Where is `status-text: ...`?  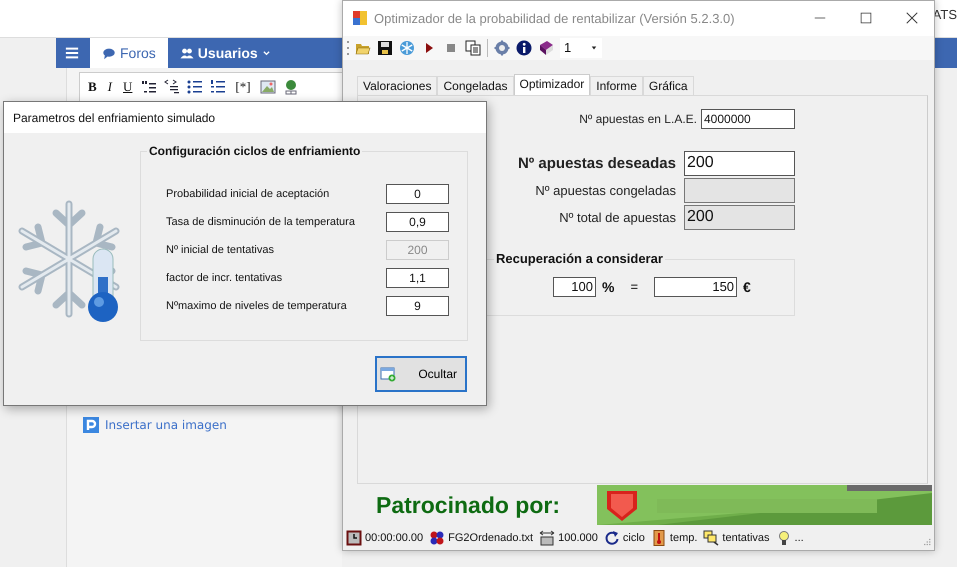
status-text: ... is located at coordinates (799, 538).